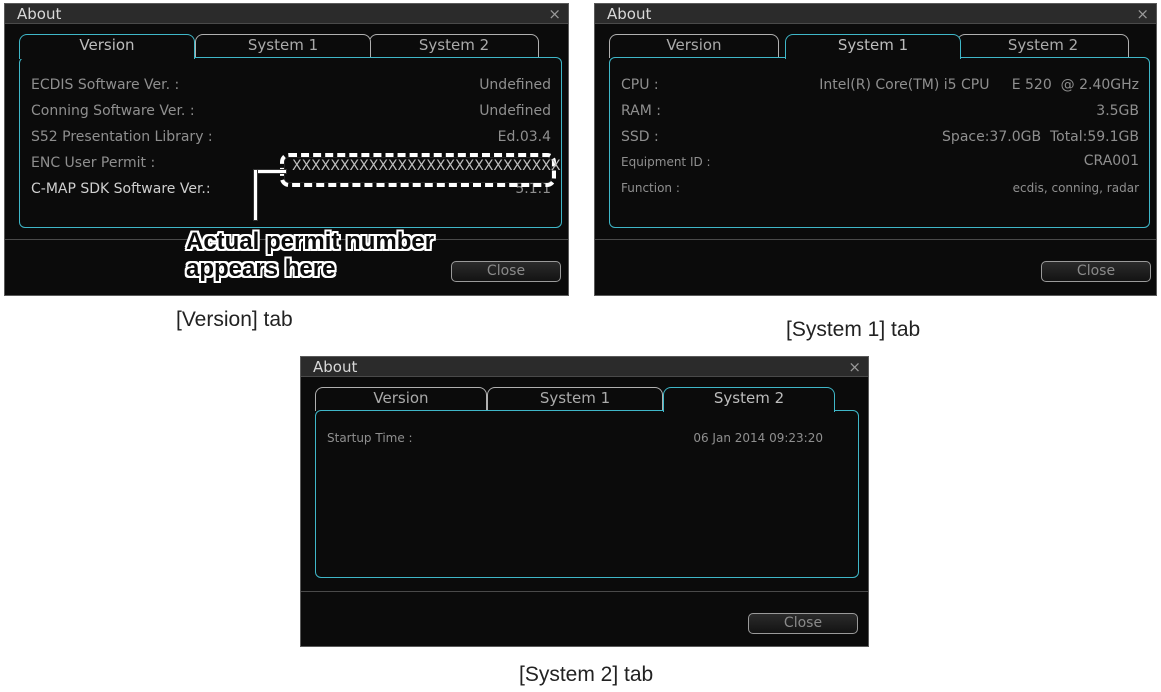  Describe the element at coordinates (758, 438) in the screenshot. I see `startup-time-value: 06 Jan 2014 09:23:20` at that location.